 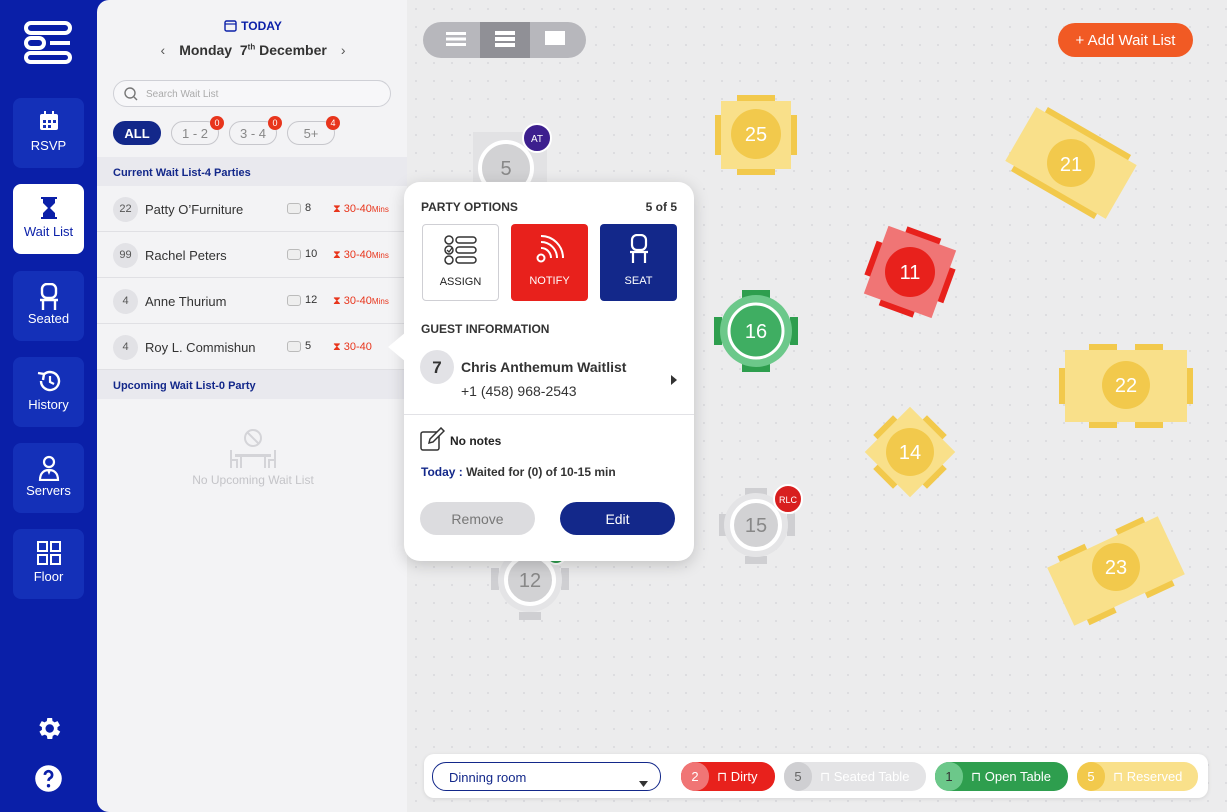 I want to click on guest-name: Rachel Peters, so click(x=186, y=255).